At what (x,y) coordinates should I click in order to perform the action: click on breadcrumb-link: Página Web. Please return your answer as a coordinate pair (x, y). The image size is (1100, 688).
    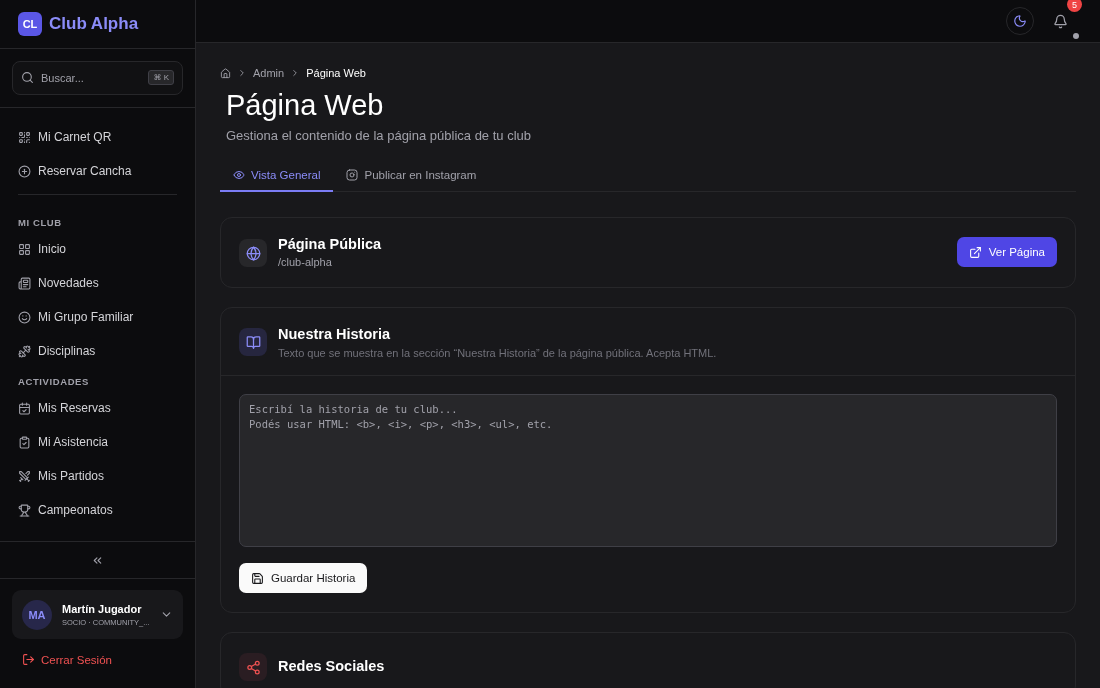
    Looking at the image, I should click on (336, 73).